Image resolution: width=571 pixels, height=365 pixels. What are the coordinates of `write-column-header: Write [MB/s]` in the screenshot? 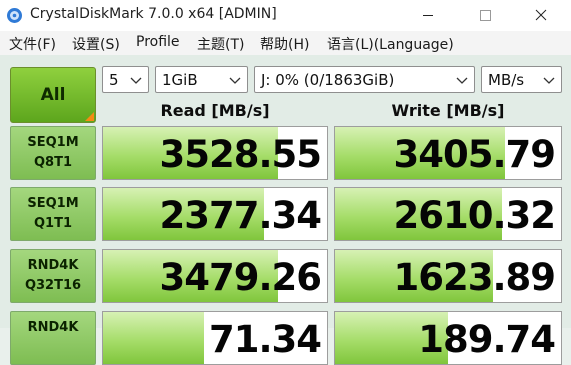 It's located at (448, 110).